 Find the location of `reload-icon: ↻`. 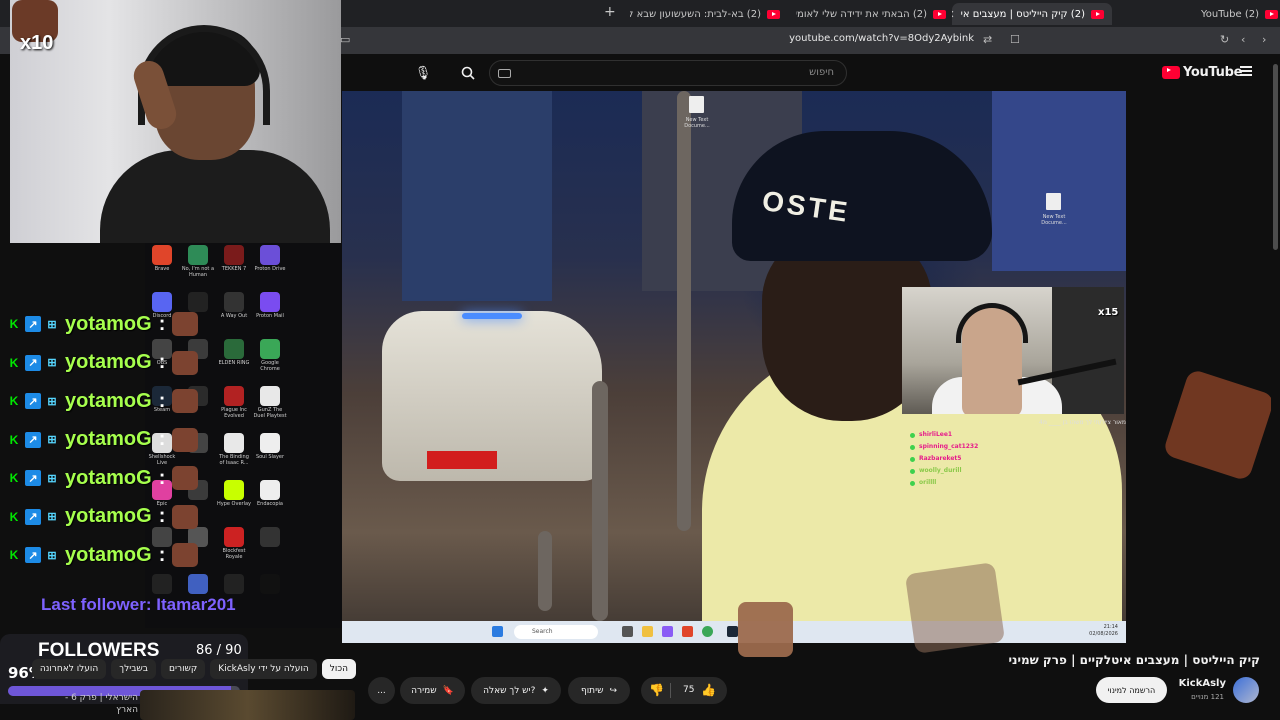

reload-icon: ↻ is located at coordinates (1224, 39).